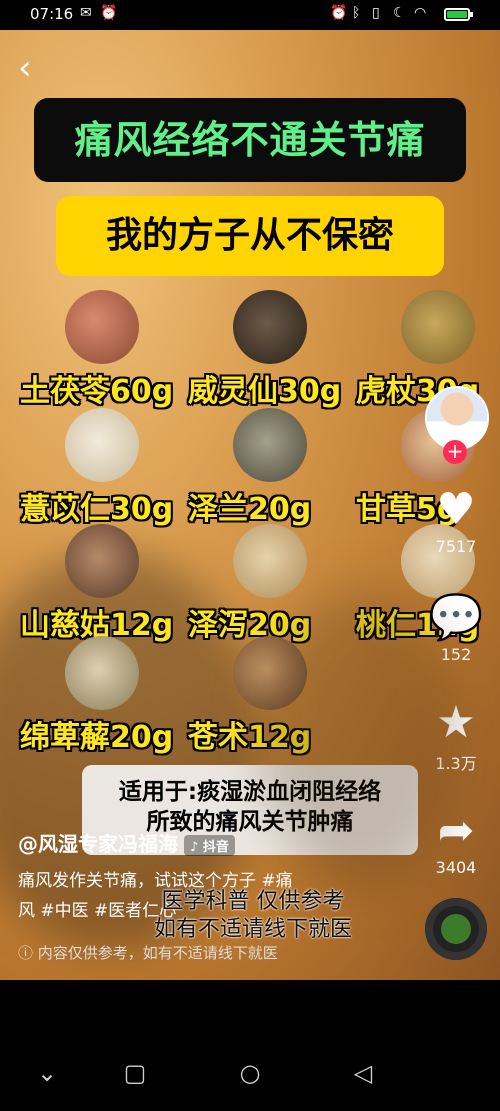 This screenshot has height=1111, width=500. I want to click on content-notice: ⓘ 内容仅供参考，如有不适请线下就医, so click(148, 952).